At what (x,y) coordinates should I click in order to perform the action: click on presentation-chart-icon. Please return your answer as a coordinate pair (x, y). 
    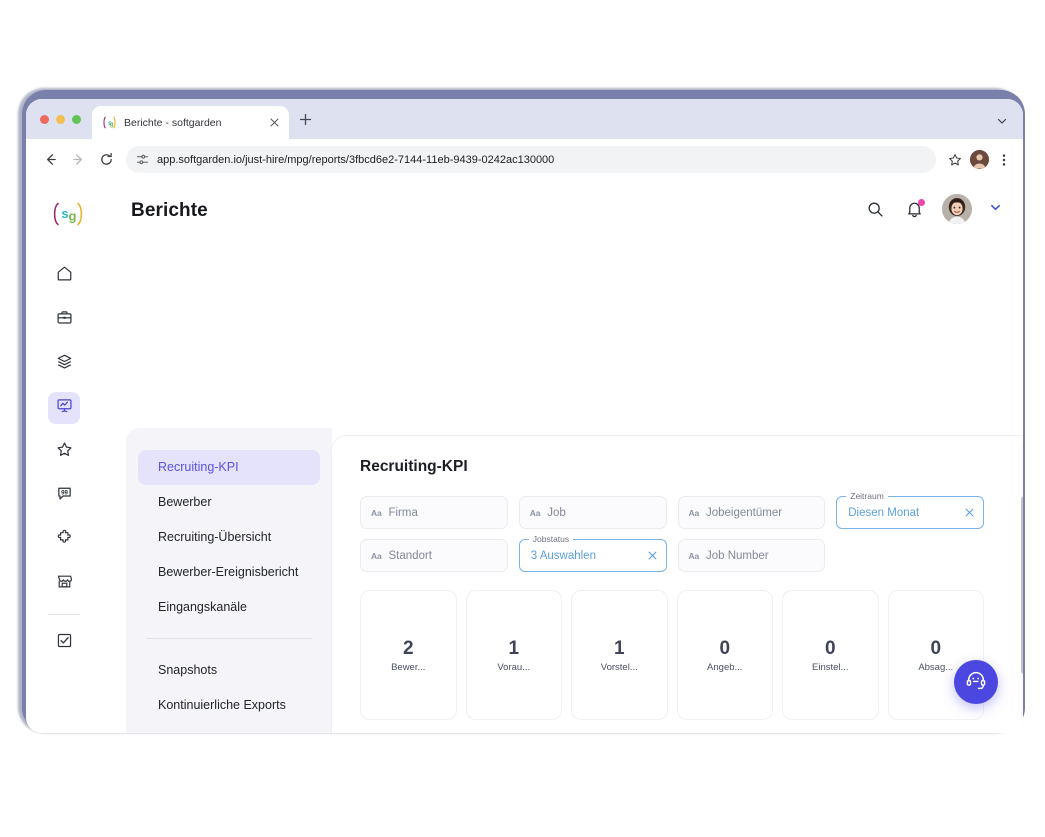
    Looking at the image, I should click on (64, 408).